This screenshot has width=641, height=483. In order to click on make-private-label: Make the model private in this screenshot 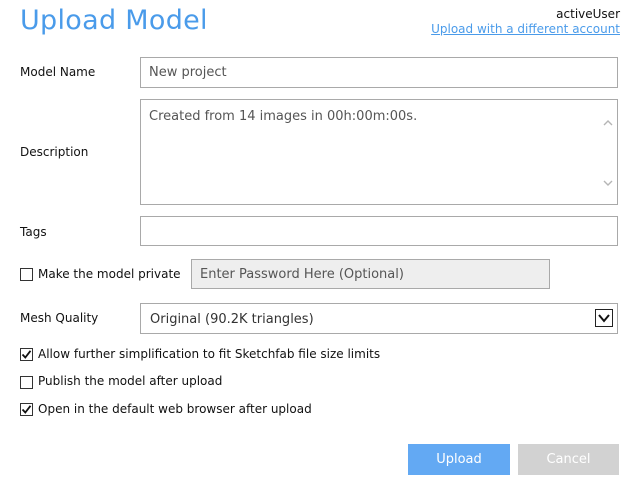, I will do `click(109, 274)`.